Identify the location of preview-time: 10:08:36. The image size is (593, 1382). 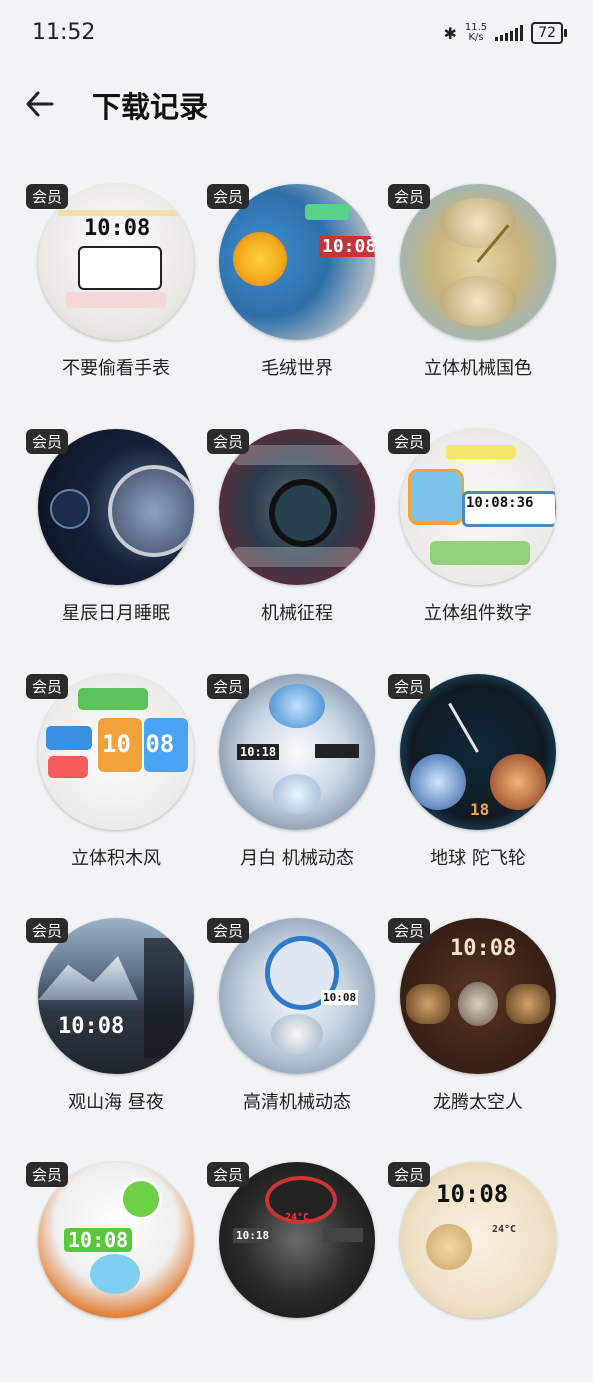
(500, 503).